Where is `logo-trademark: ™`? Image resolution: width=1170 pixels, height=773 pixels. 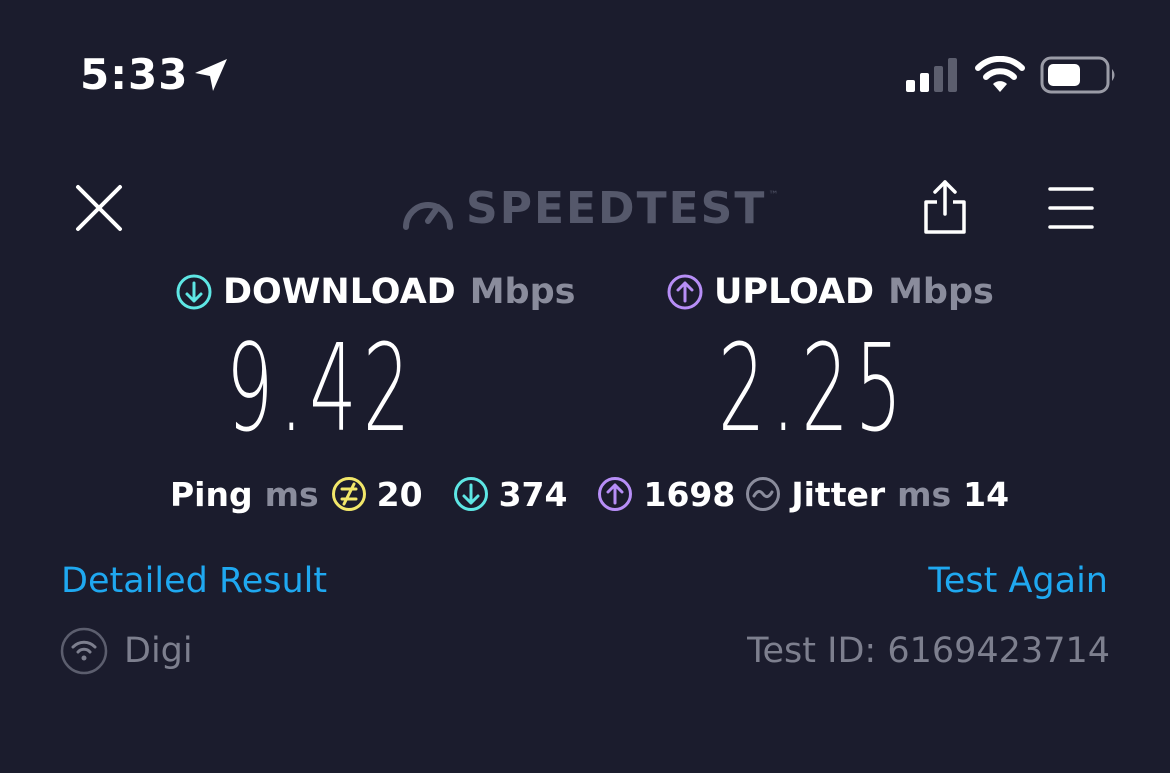
logo-trademark: ™ is located at coordinates (773, 195).